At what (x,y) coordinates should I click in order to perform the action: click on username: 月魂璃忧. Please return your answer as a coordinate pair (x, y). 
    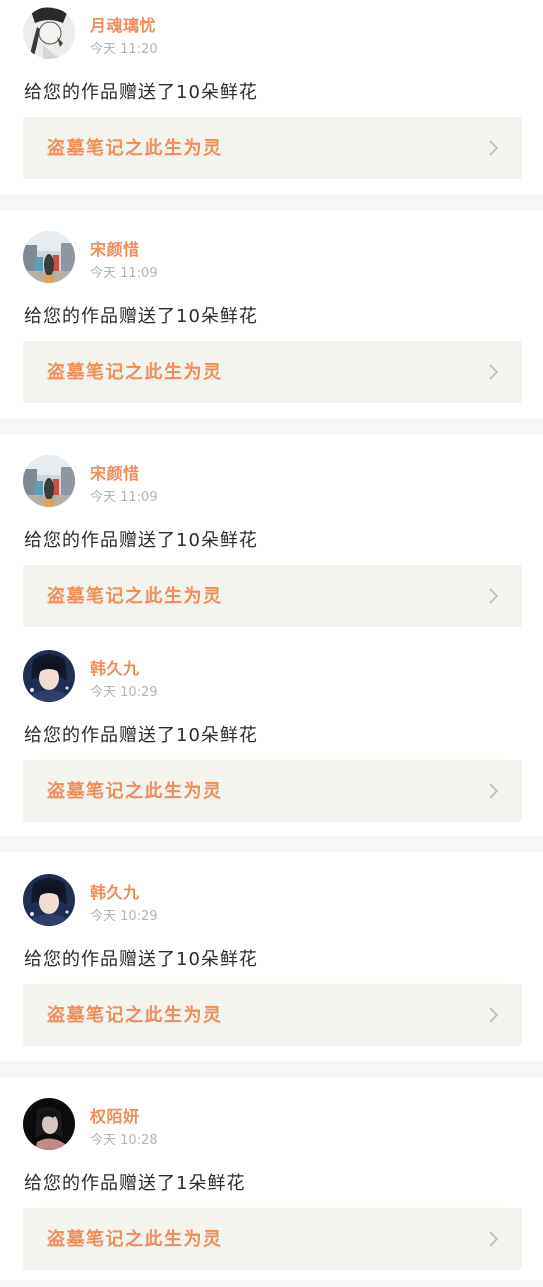
    Looking at the image, I should click on (123, 24).